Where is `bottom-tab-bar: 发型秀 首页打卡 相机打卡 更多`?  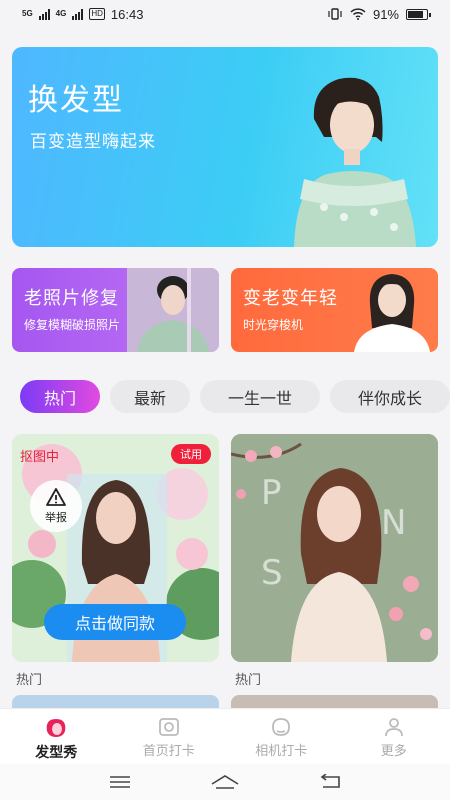 bottom-tab-bar: 发型秀 首页打卡 相机打卡 更多 is located at coordinates (225, 736).